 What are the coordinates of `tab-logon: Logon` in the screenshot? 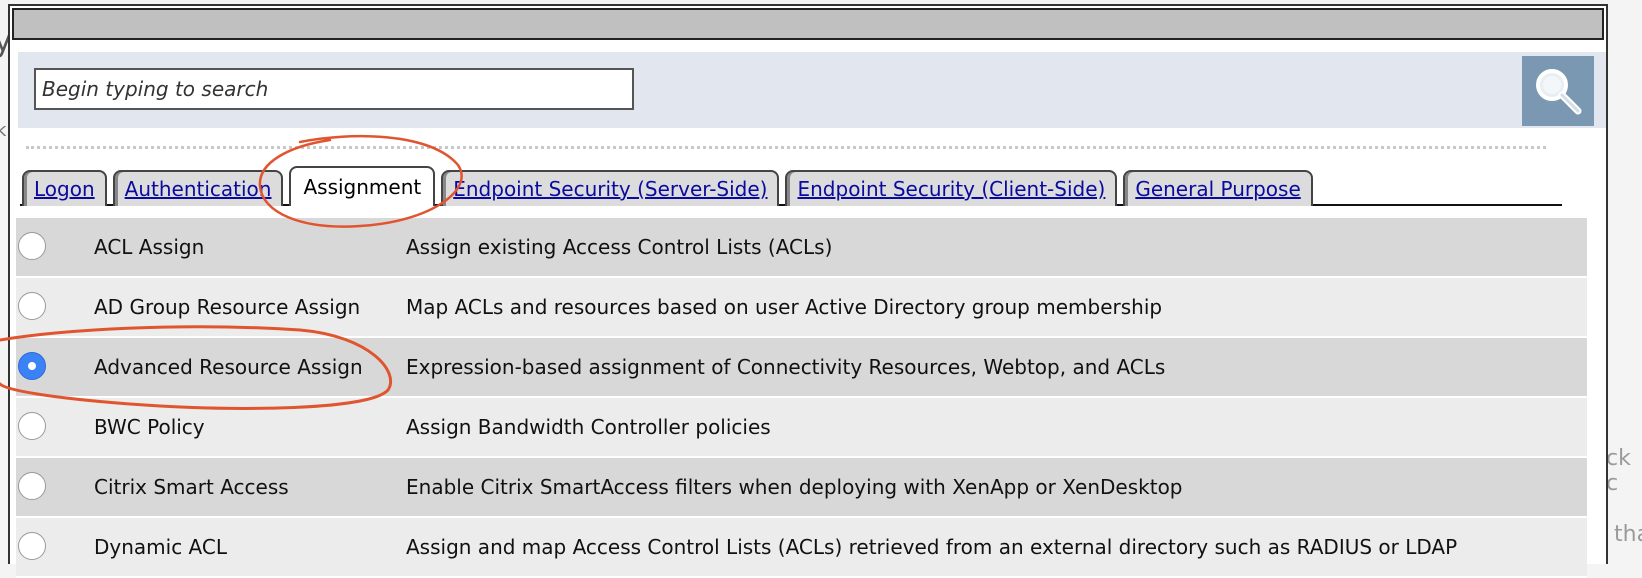 It's located at (64, 188).